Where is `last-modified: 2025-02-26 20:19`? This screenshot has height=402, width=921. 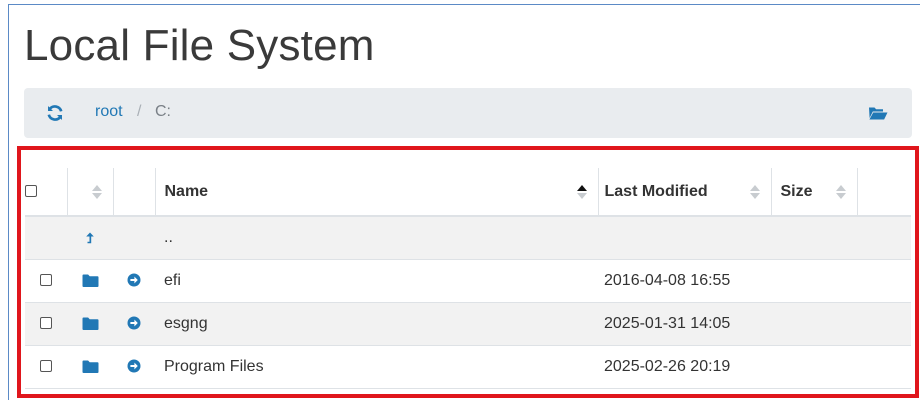 last-modified: 2025-02-26 20:19 is located at coordinates (667, 366).